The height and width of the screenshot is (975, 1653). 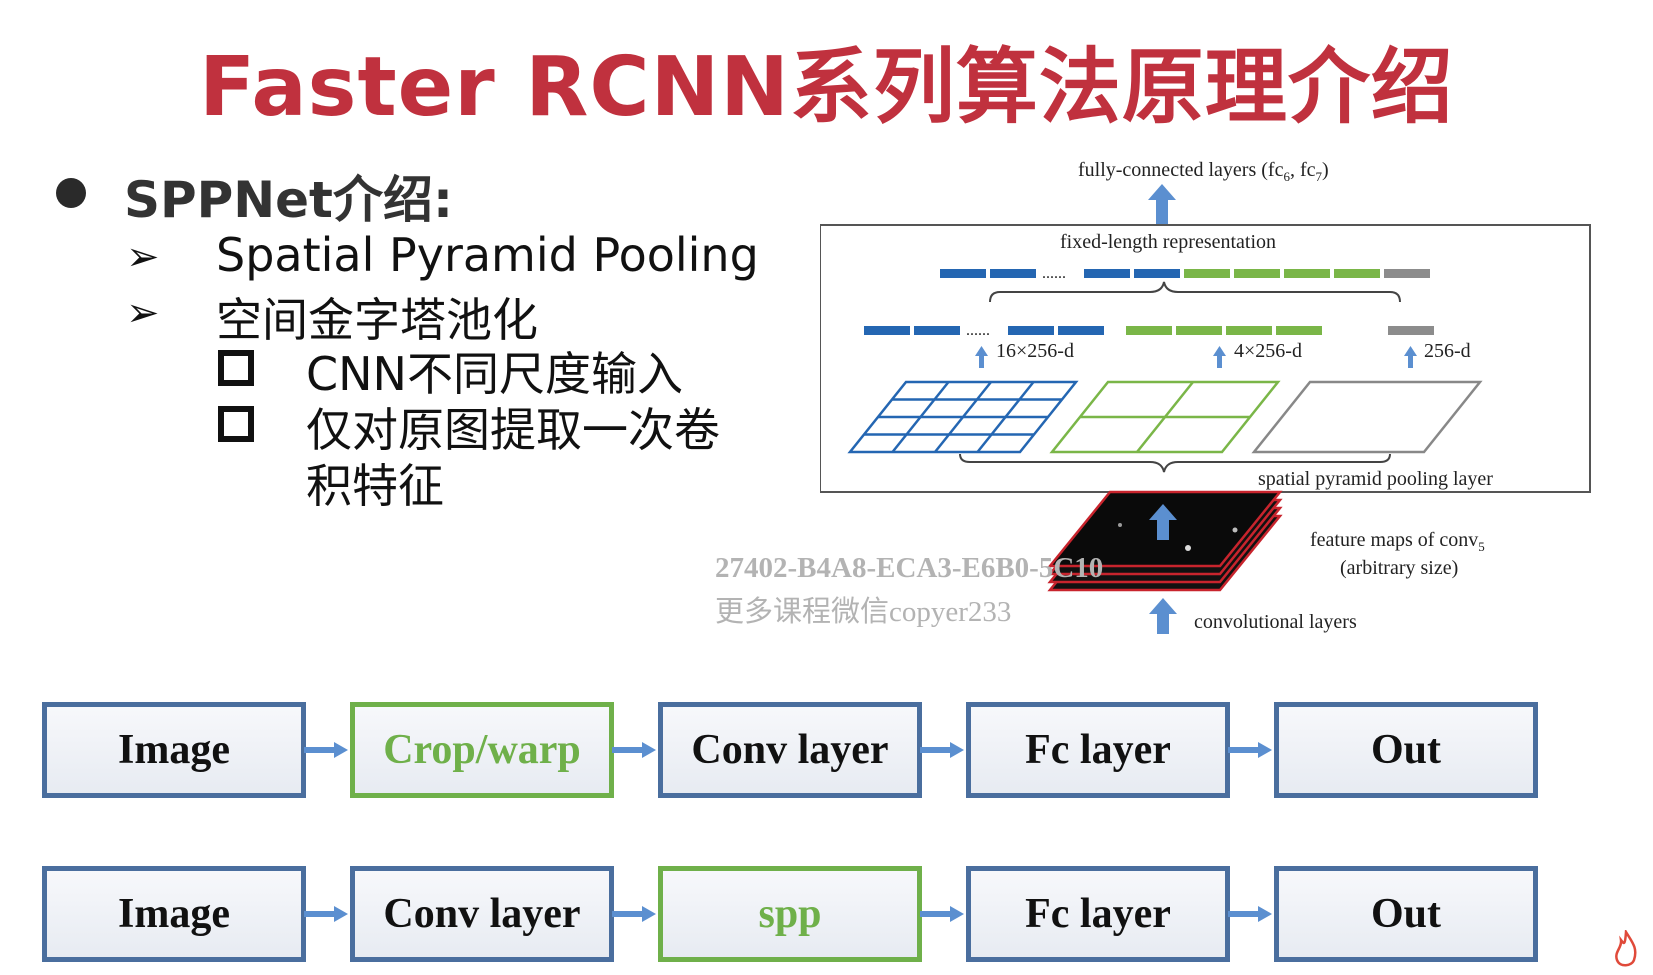 I want to click on pipeline-box: spp, so click(x=790, y=914).